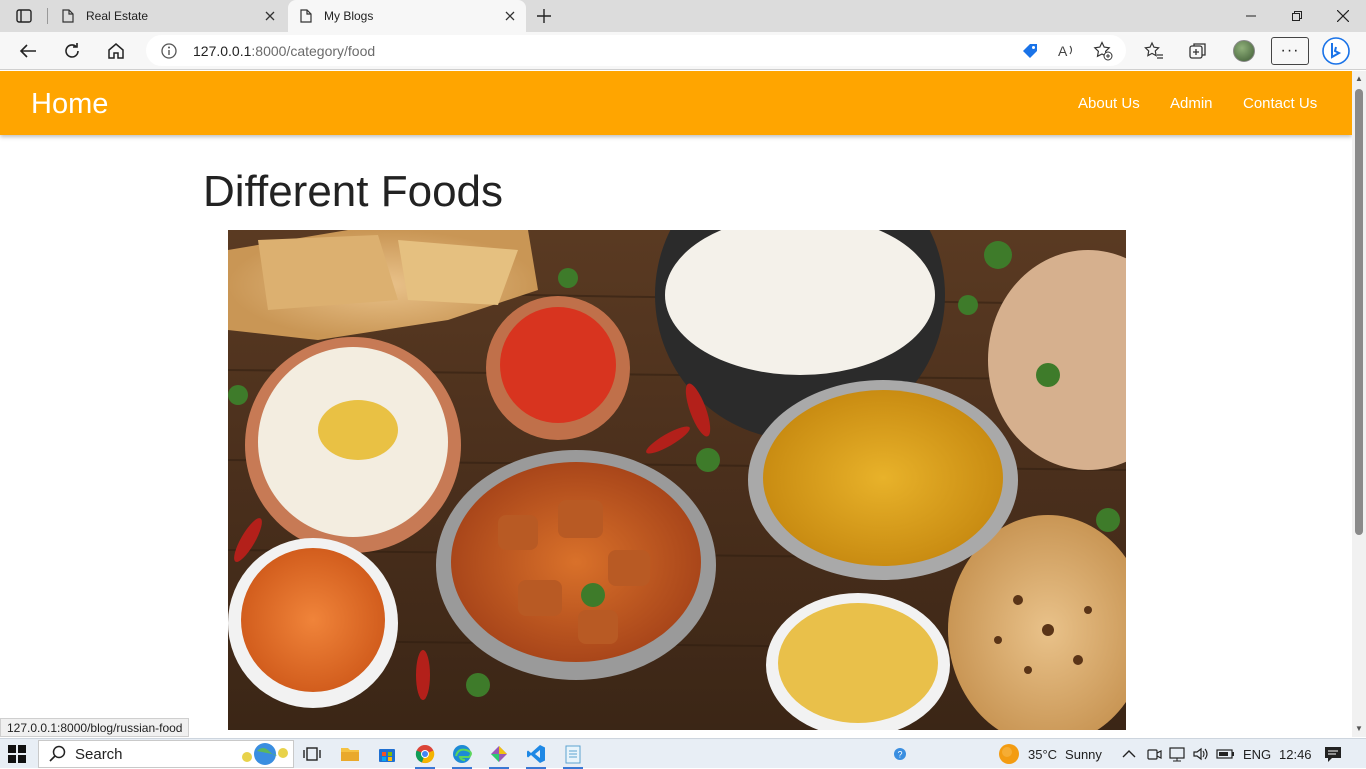 Image resolution: width=1366 pixels, height=769 pixels. I want to click on scrollbar-thumb, so click(1359, 312).